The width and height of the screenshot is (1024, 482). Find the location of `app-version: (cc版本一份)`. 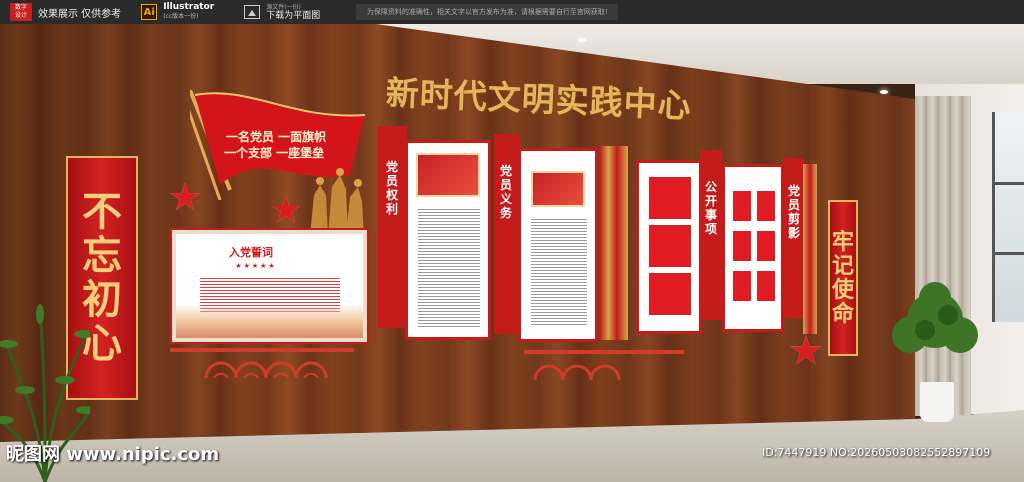

app-version: (cc版本一份) is located at coordinates (181, 16).